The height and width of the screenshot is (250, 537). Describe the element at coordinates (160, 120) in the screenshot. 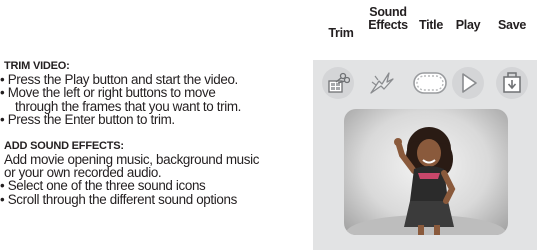

I see `trim-step: Press the Enter button to trim.` at that location.